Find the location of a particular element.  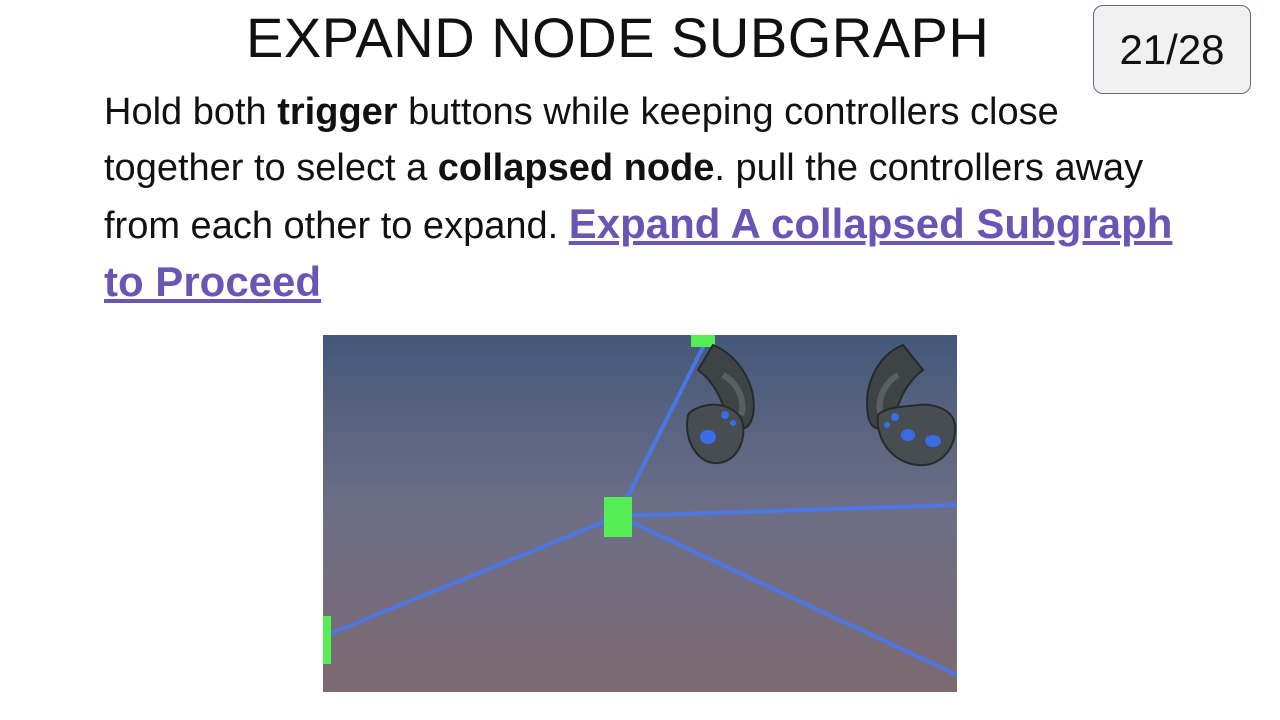

slide-counter: 21/28 is located at coordinates (1172, 49).